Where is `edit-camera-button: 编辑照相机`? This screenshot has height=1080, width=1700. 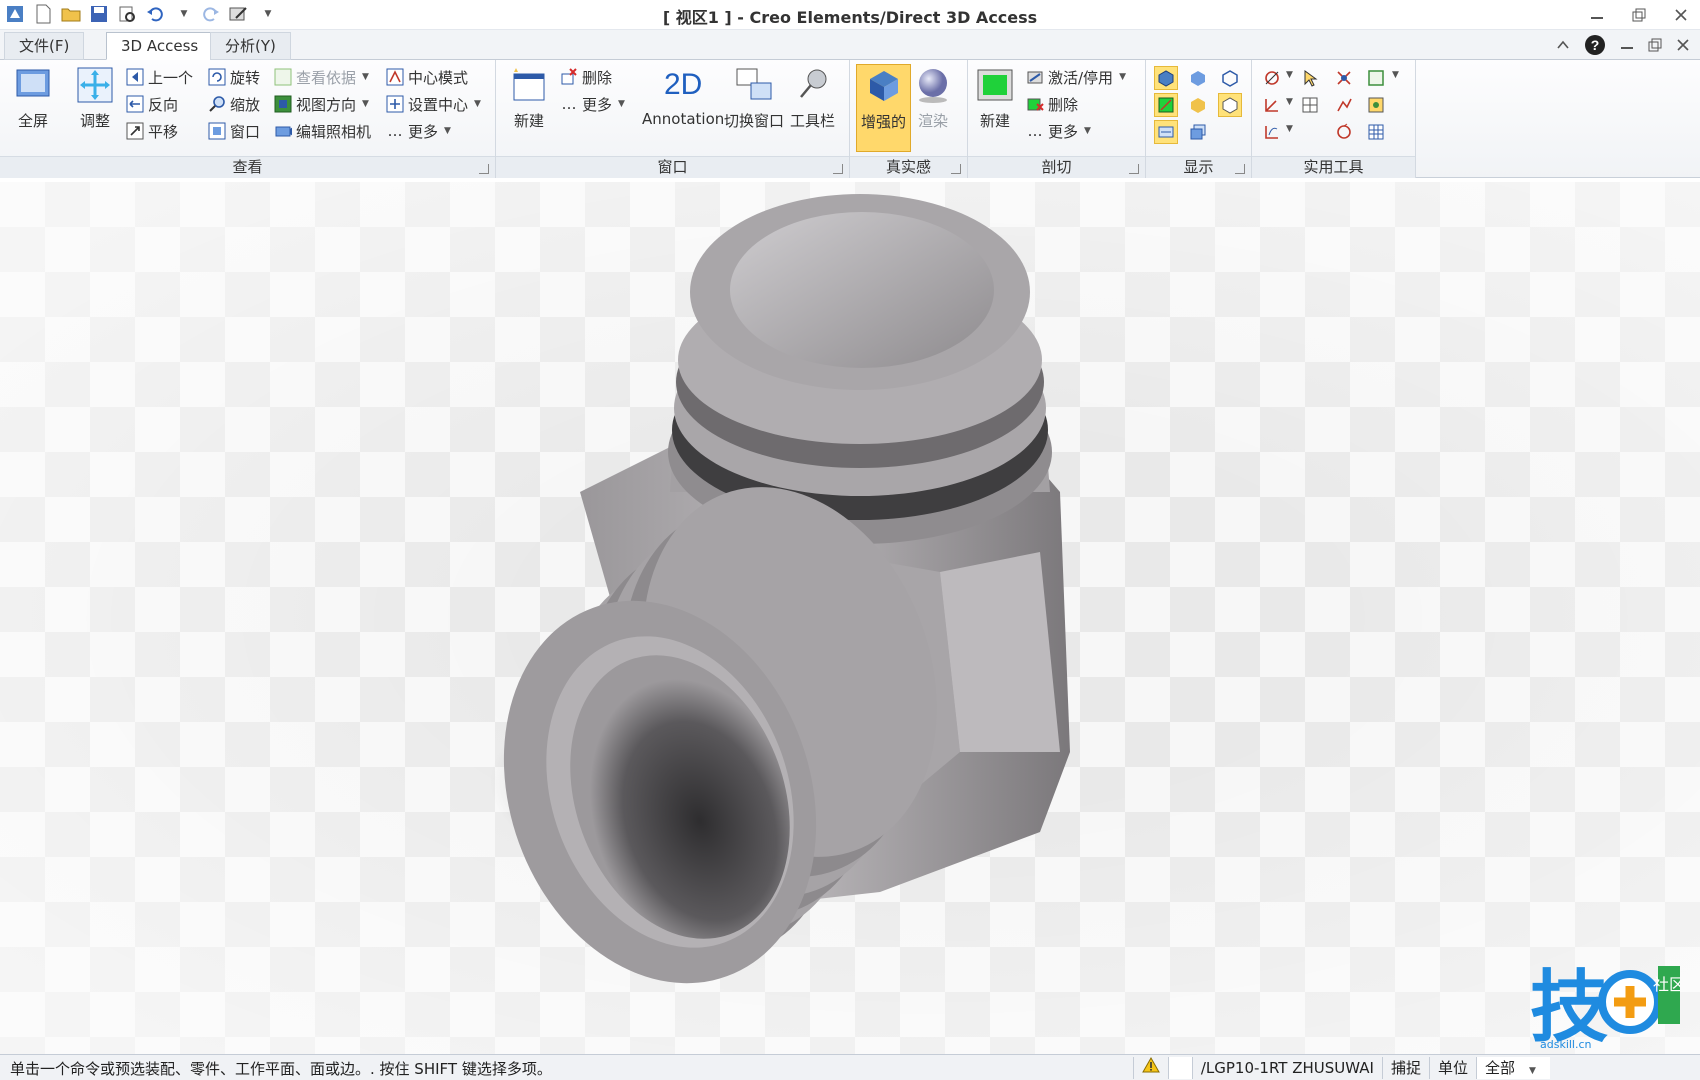 edit-camera-button: 编辑照相机 is located at coordinates (322, 131).